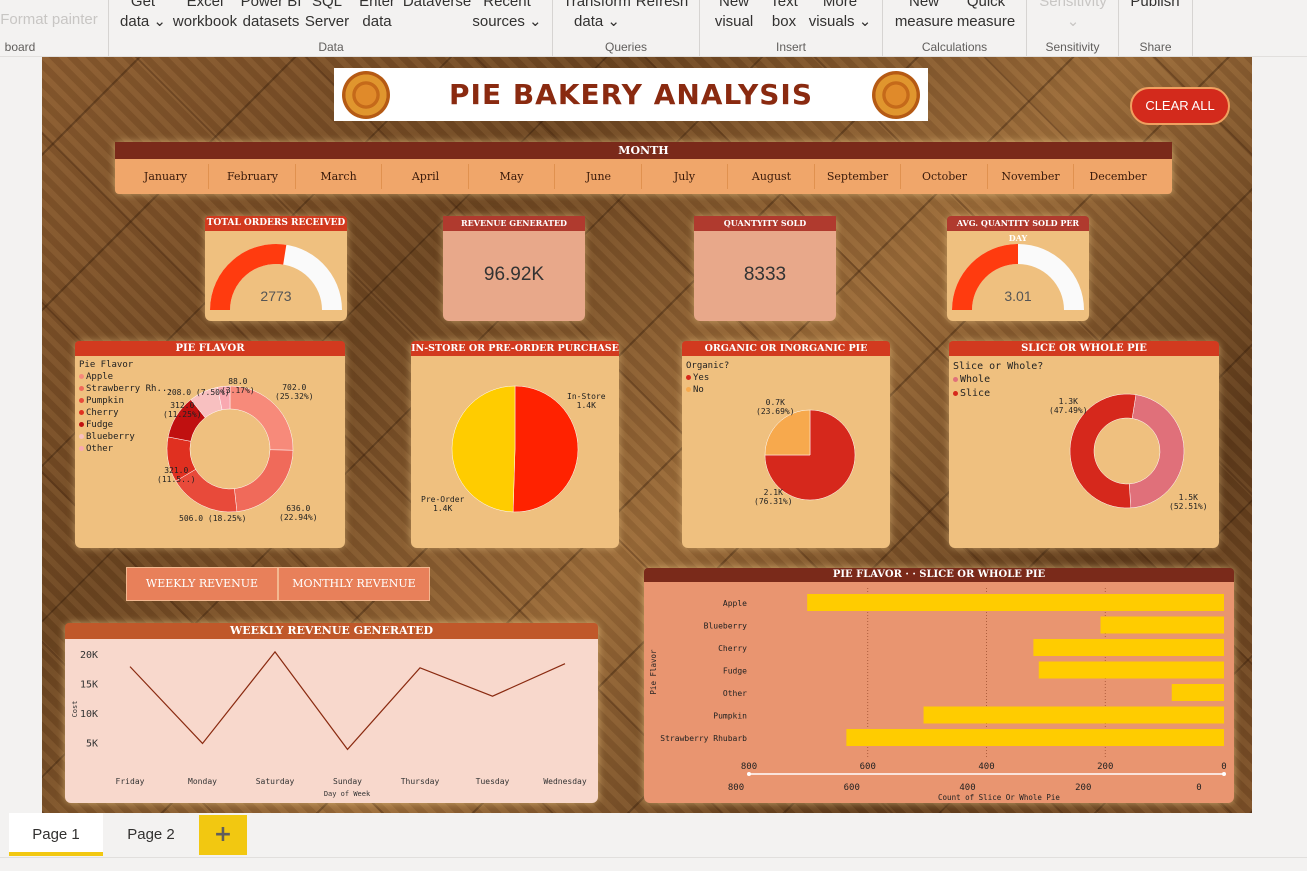 The image size is (1307, 871). Describe the element at coordinates (1198, 788) in the screenshot. I see `x-tick-label: 0` at that location.